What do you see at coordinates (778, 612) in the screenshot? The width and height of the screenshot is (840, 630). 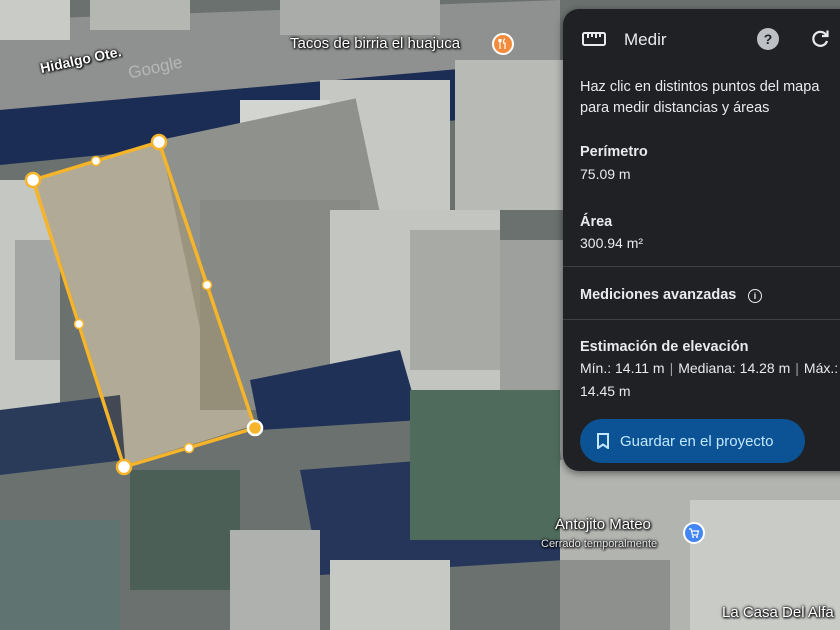 I see `place-label-la-casa: La Casa Del Alfa` at bounding box center [778, 612].